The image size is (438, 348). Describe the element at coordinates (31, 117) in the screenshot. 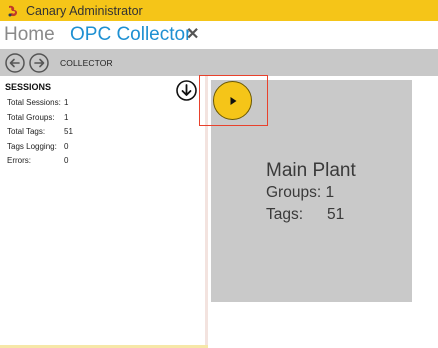

I see `stat-label-total-groups: Total Groups:` at that location.